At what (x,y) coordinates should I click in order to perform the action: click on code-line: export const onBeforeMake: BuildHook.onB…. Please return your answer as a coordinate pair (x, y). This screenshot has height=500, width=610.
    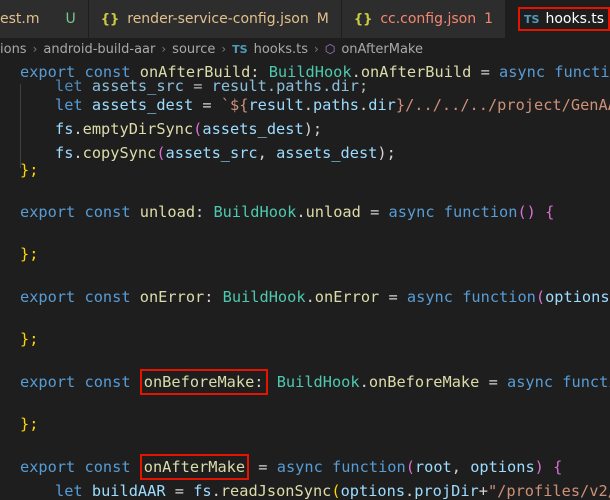
    Looking at the image, I should click on (315, 382).